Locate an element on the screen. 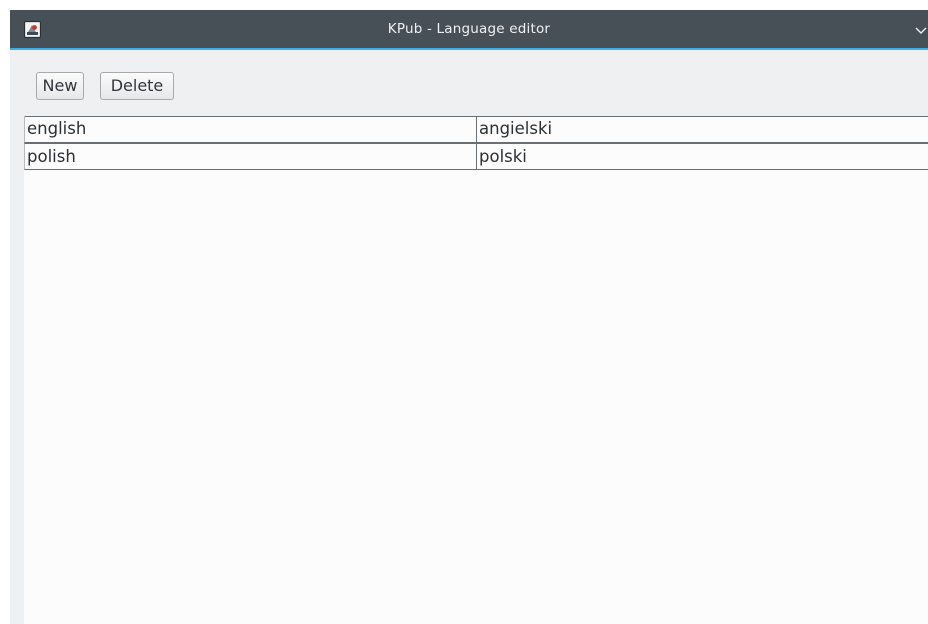 The height and width of the screenshot is (624, 928). language-key-cell: polish is located at coordinates (250, 157).